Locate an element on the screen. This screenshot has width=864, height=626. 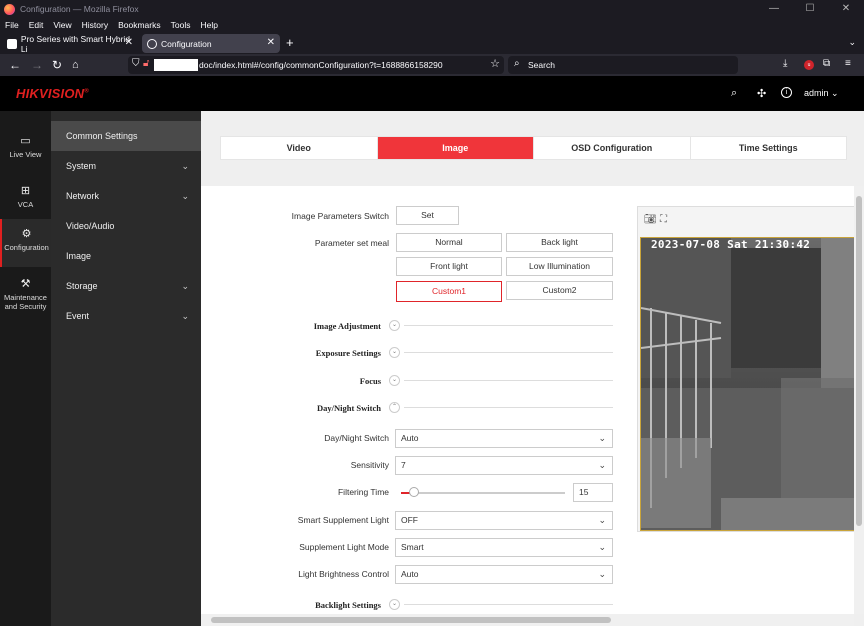
tab-label: Pro Series with Smart Hybrid Li is located at coordinates (75, 43).